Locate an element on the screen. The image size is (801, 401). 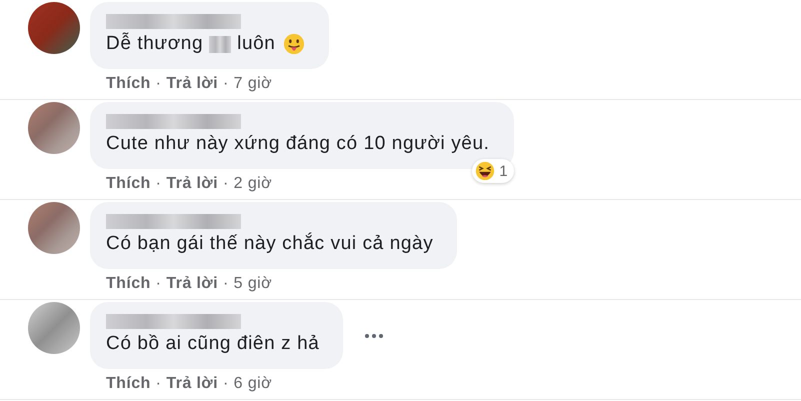
comment-text: Cute như này xứng đáng có 10 người yêu. is located at coordinates (298, 144).